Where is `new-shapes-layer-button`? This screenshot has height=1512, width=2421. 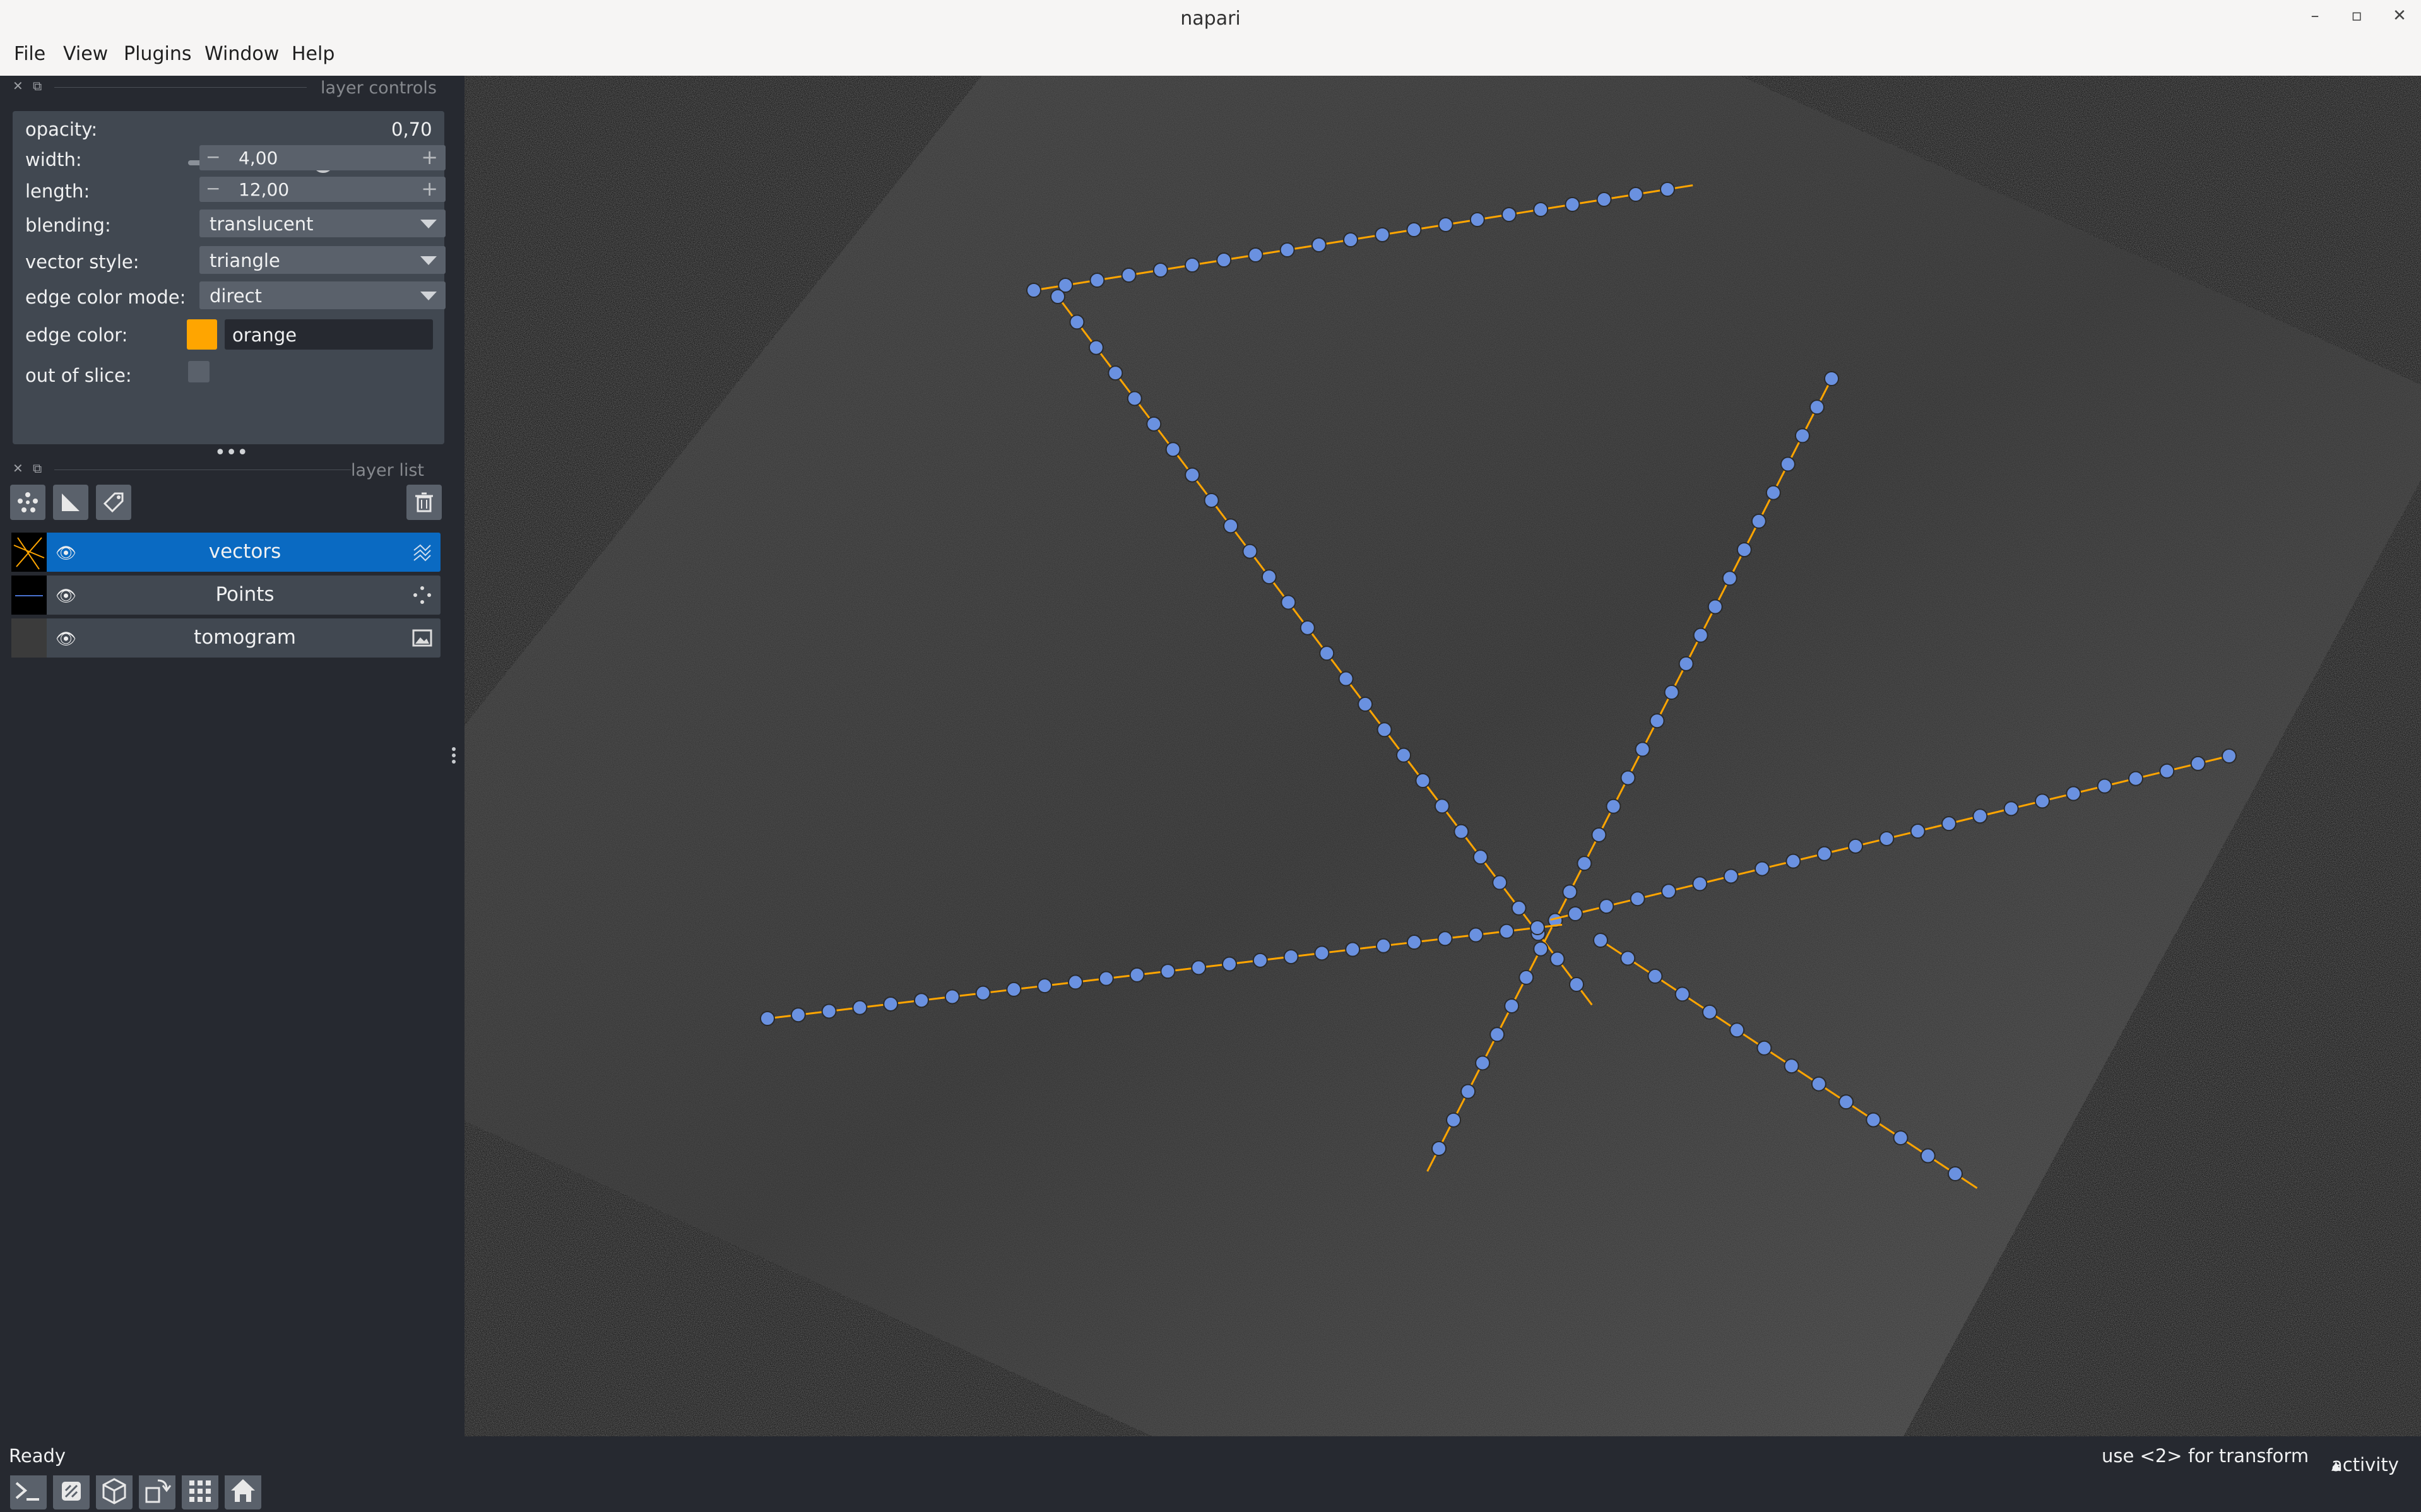
new-shapes-layer-button is located at coordinates (70, 502).